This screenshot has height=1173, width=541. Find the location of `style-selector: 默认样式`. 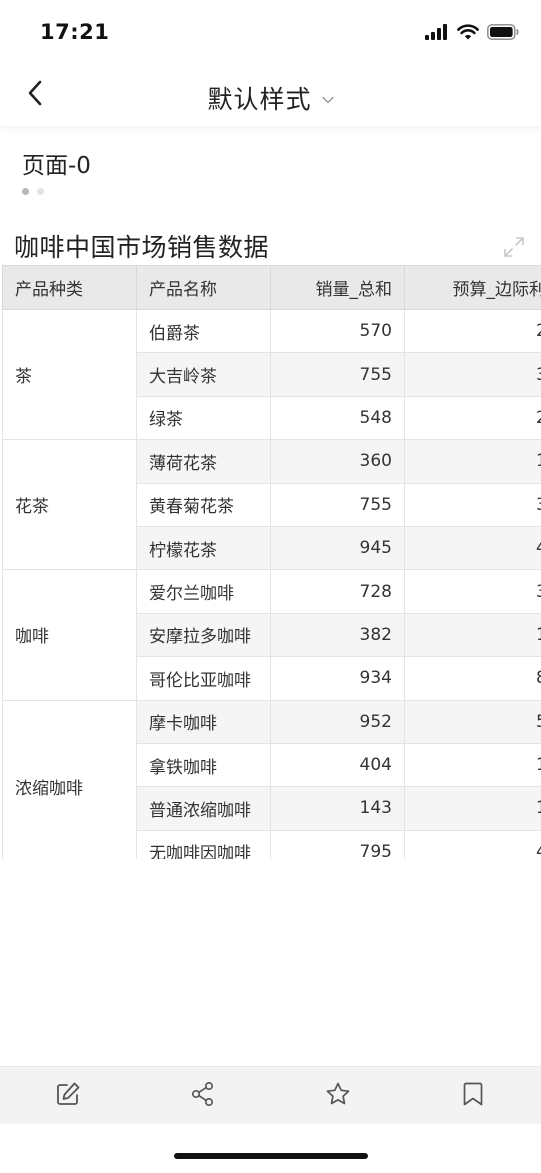

style-selector: 默认样式 is located at coordinates (270, 98).